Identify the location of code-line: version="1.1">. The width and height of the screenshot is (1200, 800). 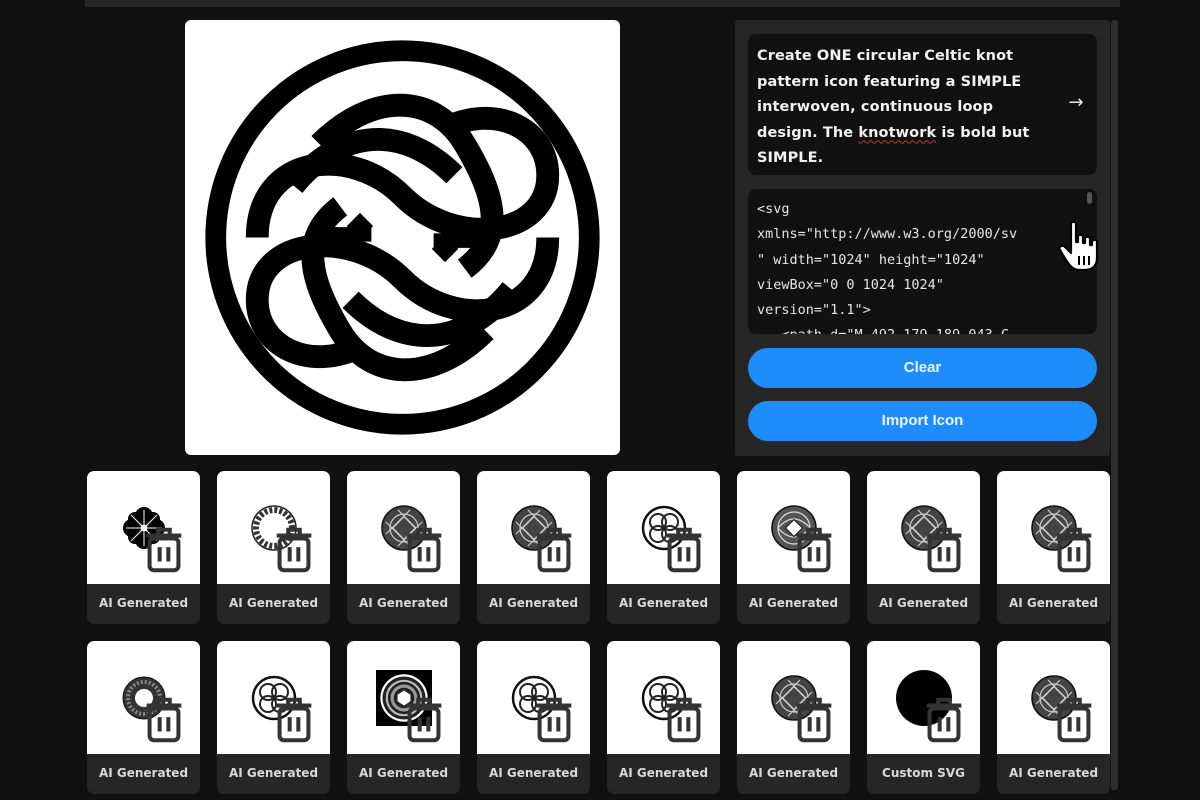
(814, 310).